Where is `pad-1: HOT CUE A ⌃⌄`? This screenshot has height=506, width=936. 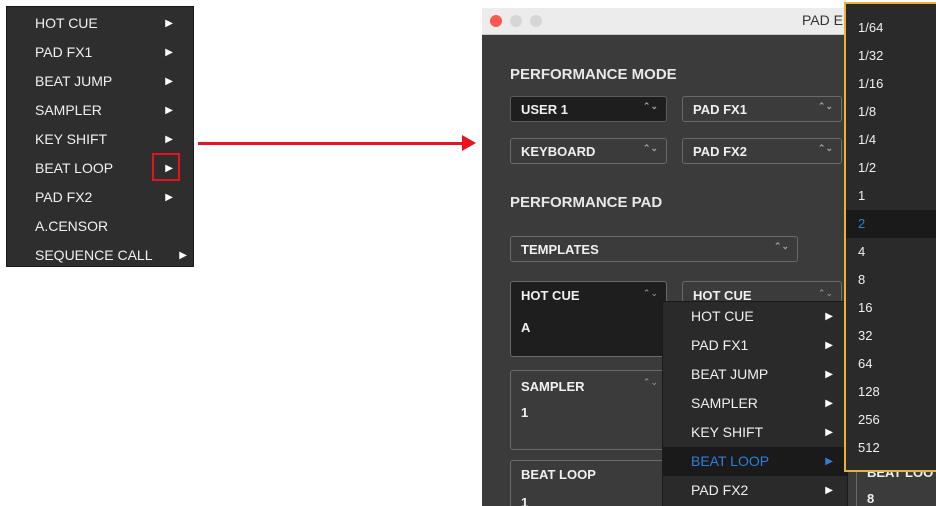 pad-1: HOT CUE A ⌃⌄ is located at coordinates (588, 319).